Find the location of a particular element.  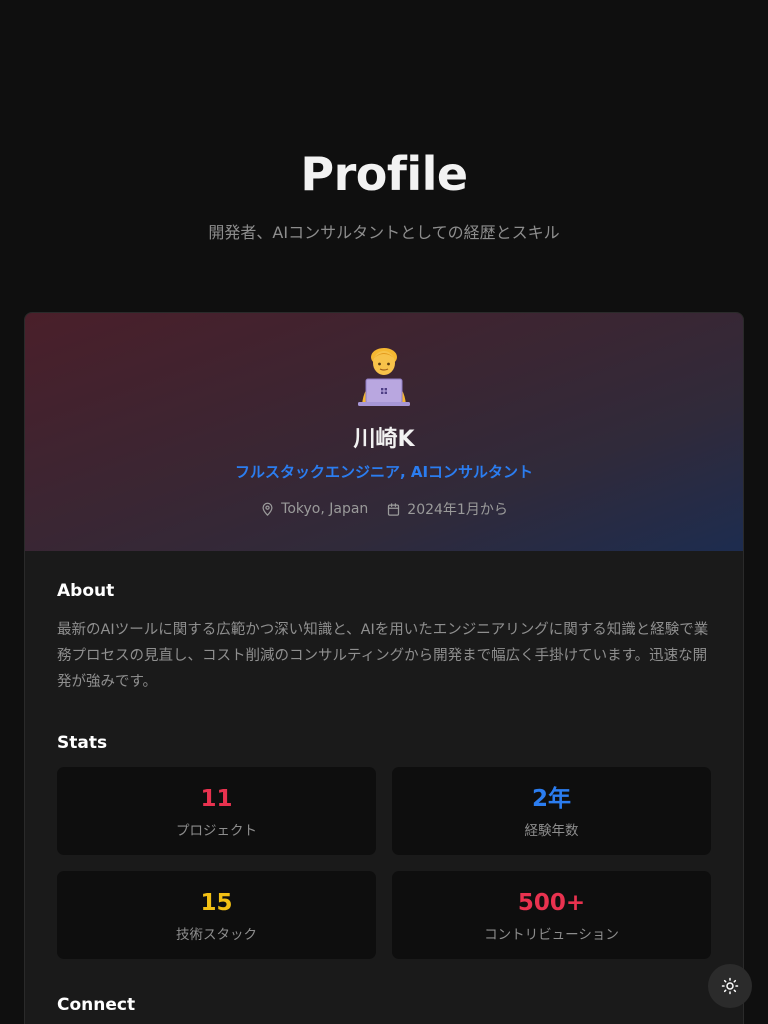

stat-value: 2年 is located at coordinates (551, 799).